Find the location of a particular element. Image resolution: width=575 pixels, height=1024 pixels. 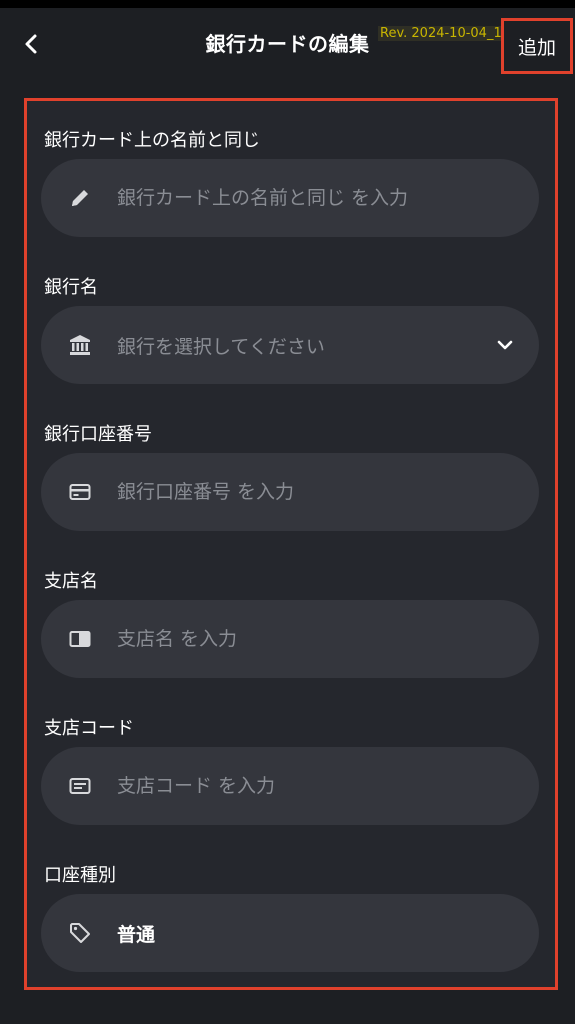

bank-icon is located at coordinates (80, 345).